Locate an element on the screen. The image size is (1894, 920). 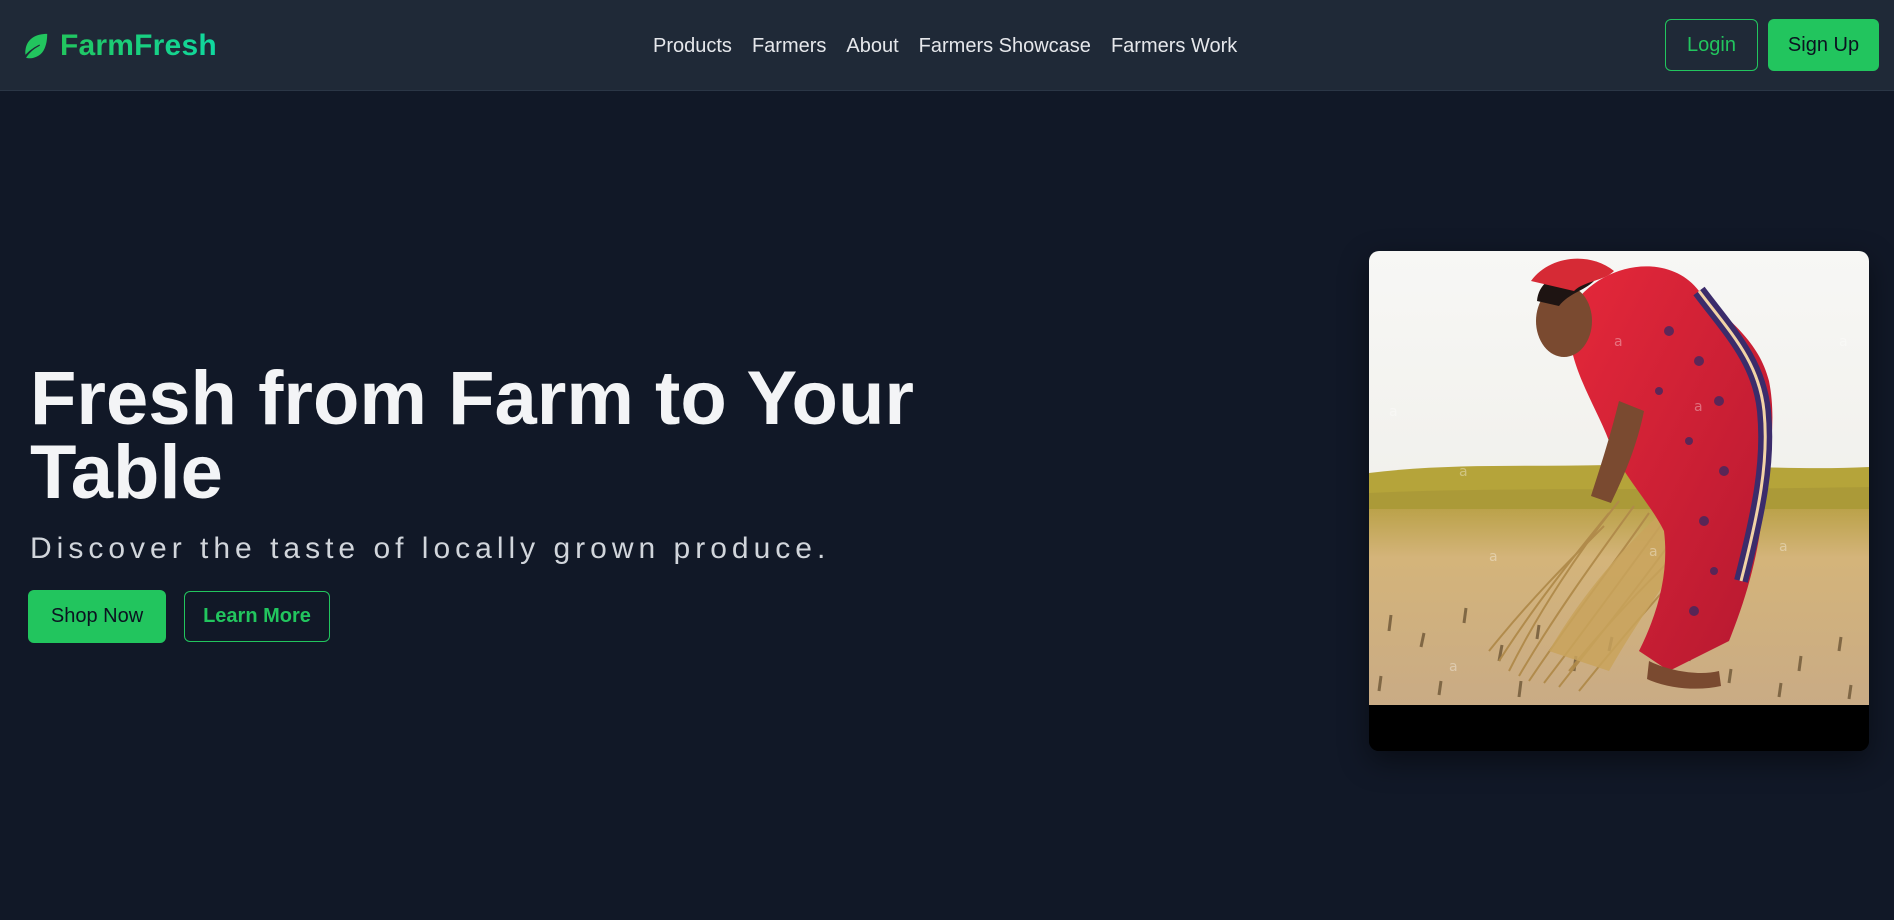
brand-logo: FarmFresh is located at coordinates (118, 46).